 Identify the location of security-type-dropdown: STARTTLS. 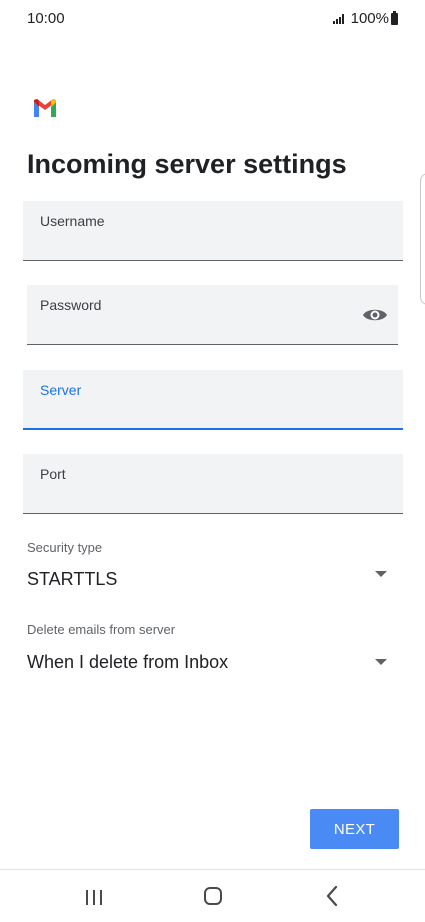
(213, 578).